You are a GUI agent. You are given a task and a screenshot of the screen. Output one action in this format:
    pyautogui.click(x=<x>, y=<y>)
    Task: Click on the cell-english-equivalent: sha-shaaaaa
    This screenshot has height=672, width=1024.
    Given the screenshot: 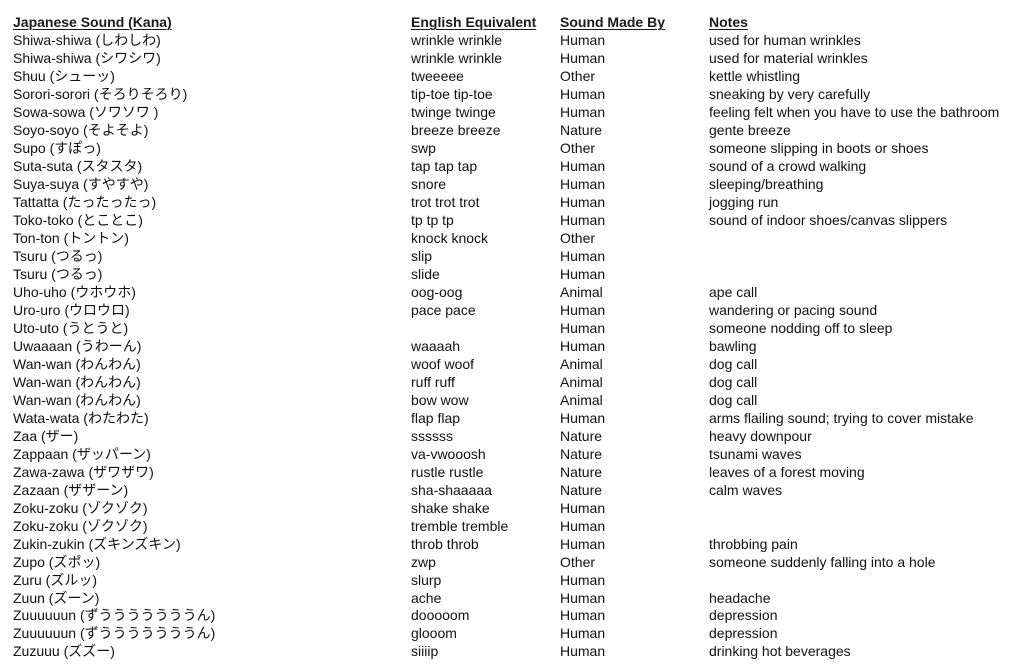 What is the action you would take?
    pyautogui.click(x=451, y=489)
    